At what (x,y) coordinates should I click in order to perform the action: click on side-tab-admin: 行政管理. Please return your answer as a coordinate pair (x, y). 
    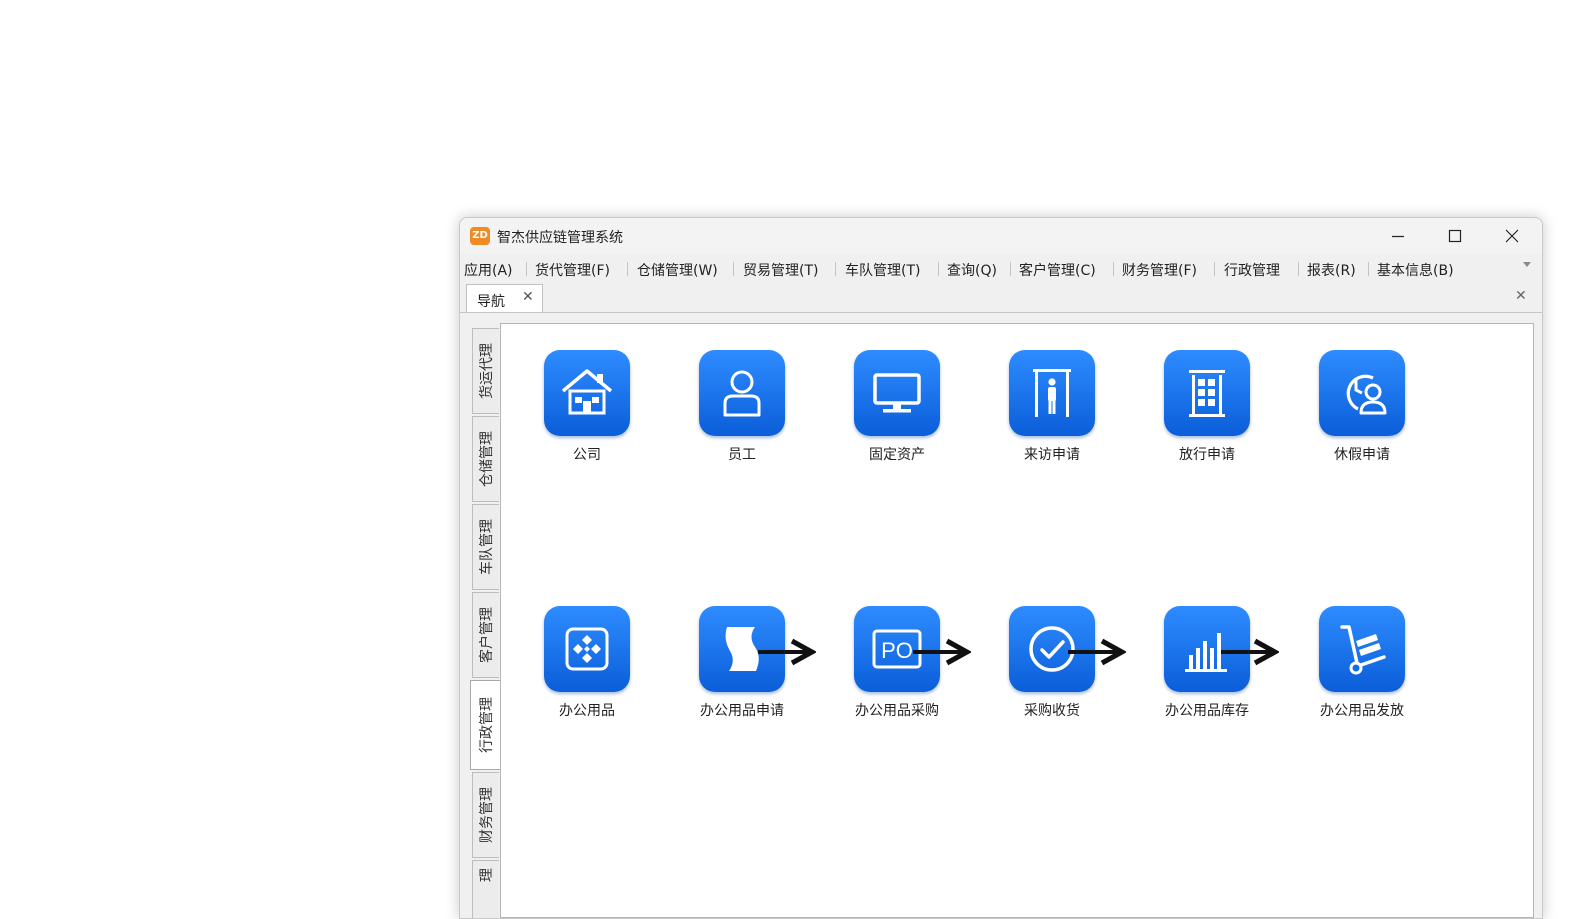
    Looking at the image, I should click on (485, 725).